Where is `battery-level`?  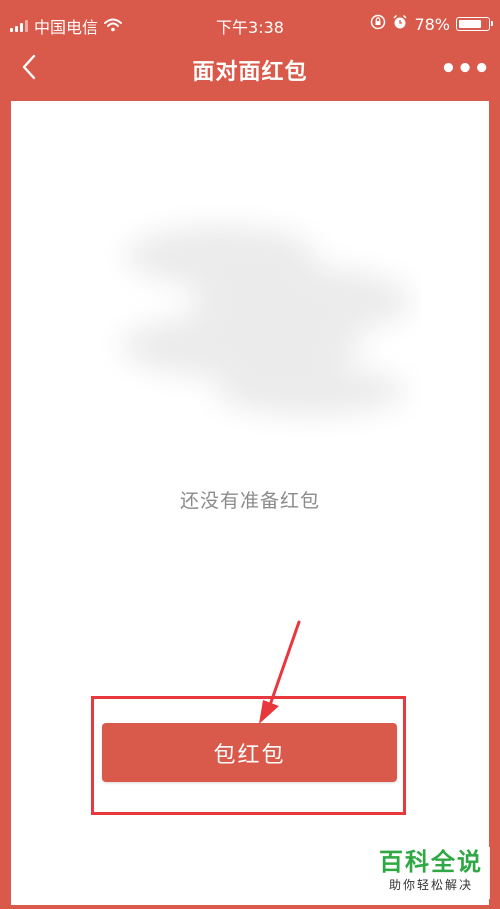
battery-level is located at coordinates (470, 24).